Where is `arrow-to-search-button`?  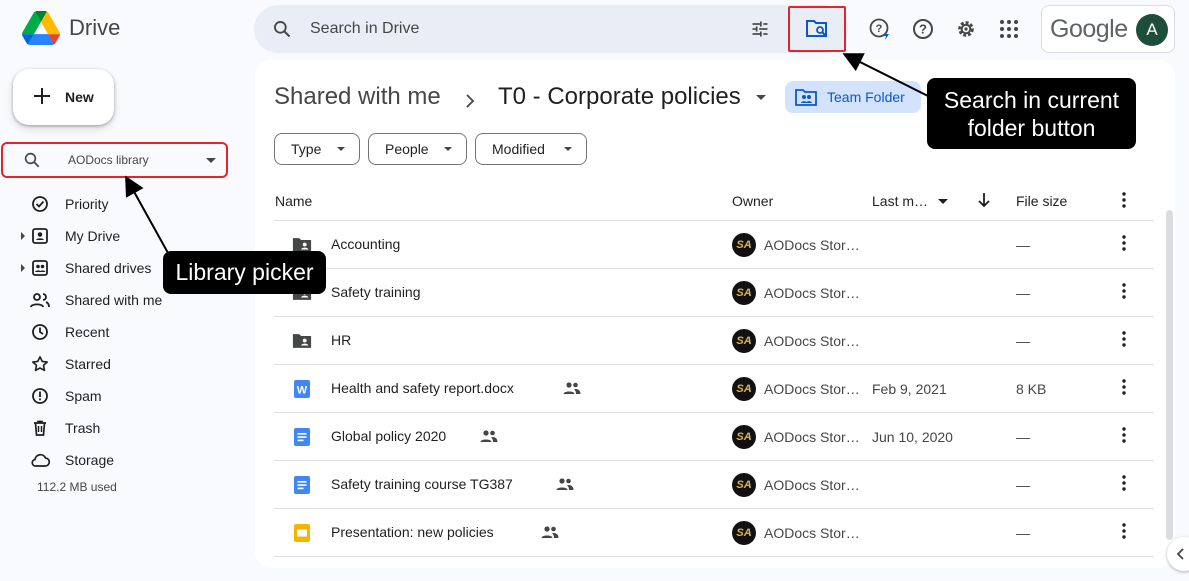
arrow-to-search-button is located at coordinates (886, 75).